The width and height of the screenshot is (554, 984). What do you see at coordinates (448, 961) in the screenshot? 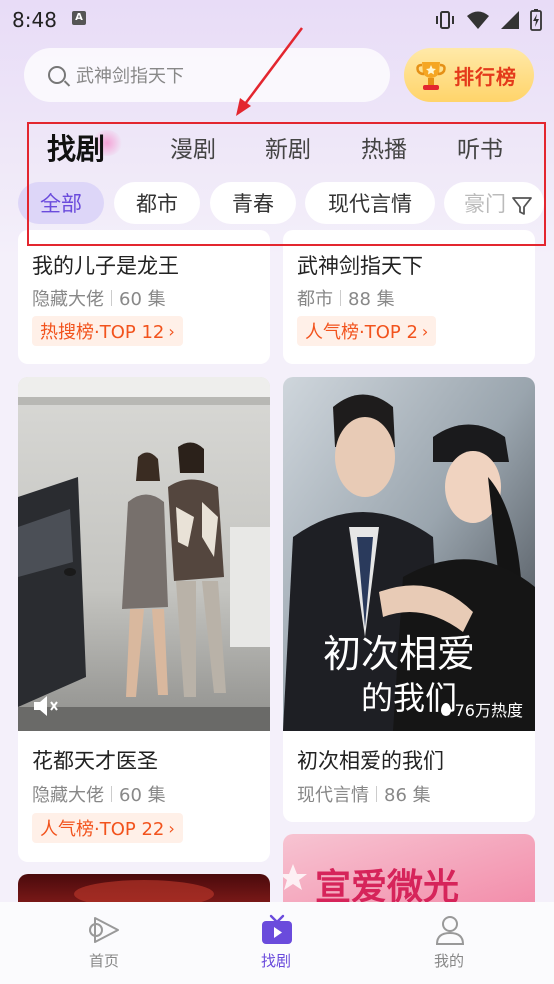
I see `nav-profile-label: 我的` at bounding box center [448, 961].